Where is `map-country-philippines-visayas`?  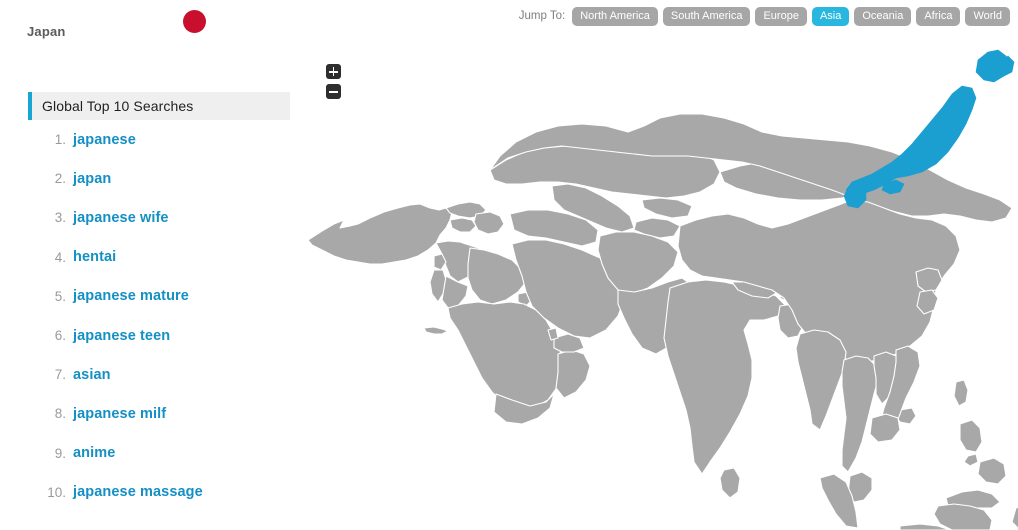
map-country-philippines-visayas is located at coordinates (971, 460).